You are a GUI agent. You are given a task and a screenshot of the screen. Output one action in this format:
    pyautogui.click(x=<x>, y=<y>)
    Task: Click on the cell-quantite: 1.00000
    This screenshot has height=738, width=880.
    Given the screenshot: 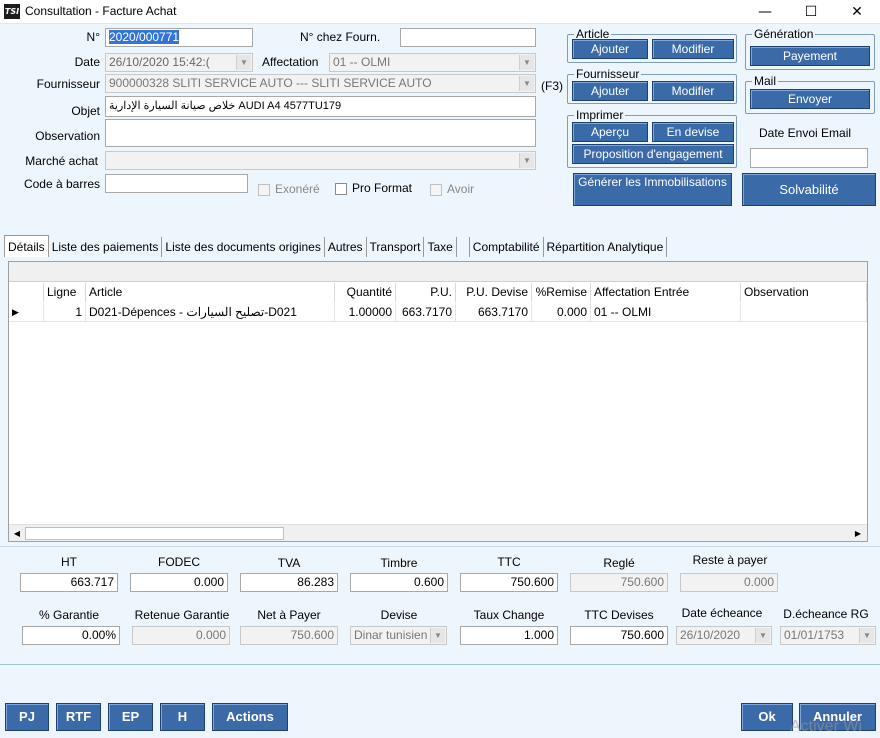 What is the action you would take?
    pyautogui.click(x=365, y=312)
    